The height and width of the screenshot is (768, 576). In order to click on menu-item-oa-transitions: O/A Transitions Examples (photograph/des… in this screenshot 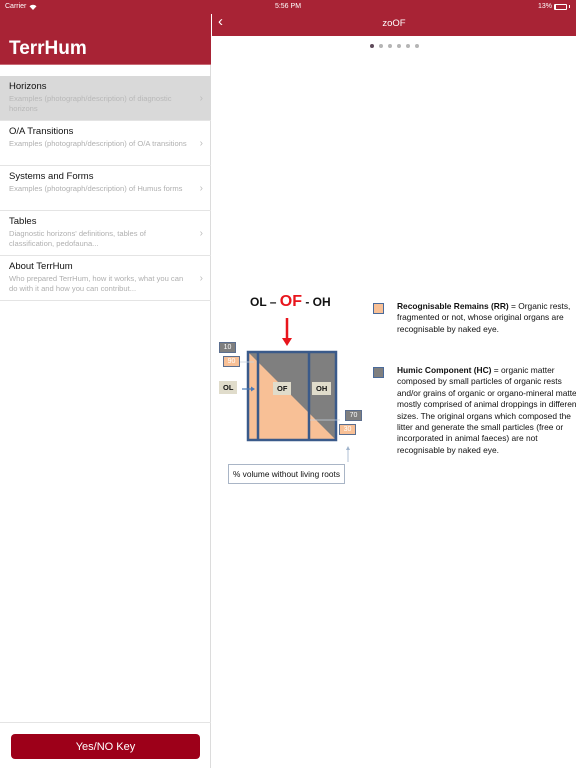, I will do `click(105, 143)`.